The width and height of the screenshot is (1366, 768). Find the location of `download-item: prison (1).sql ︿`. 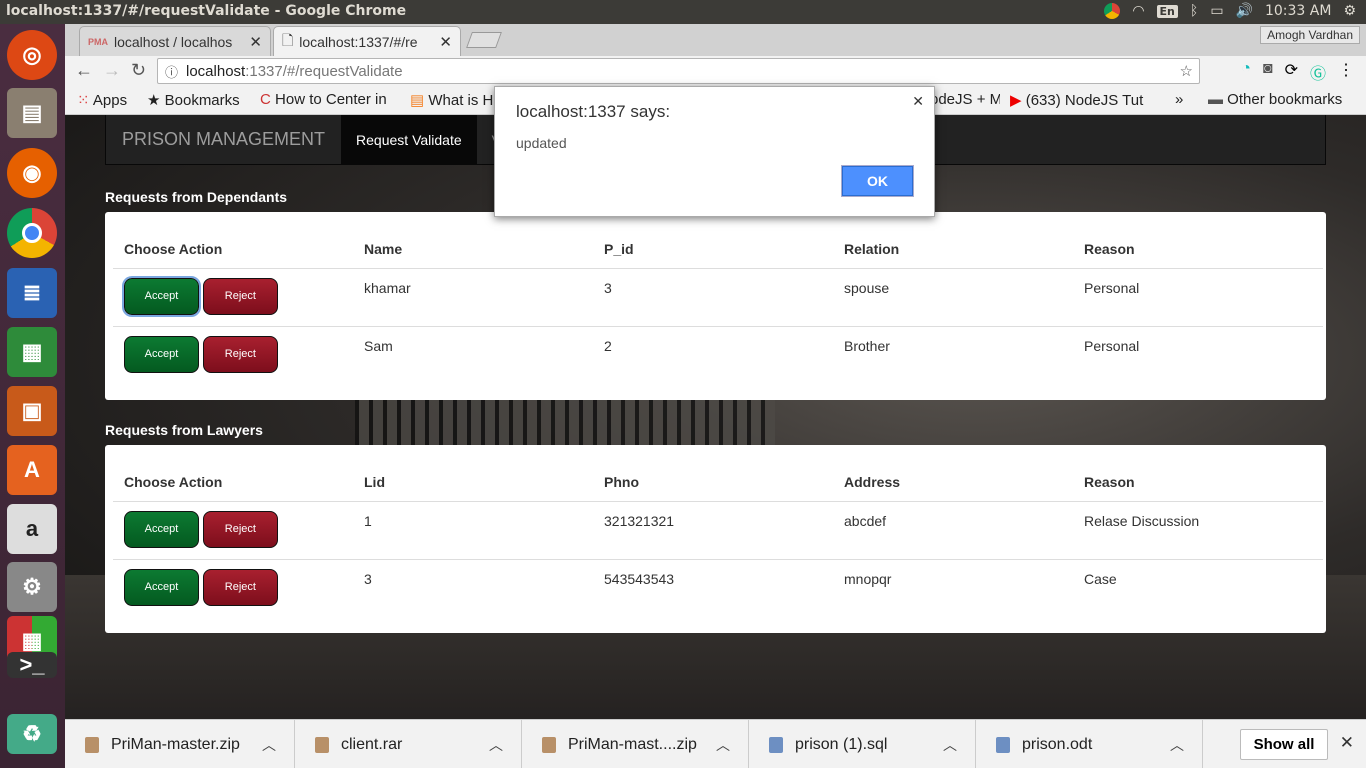

download-item: prison (1).sql ︿ is located at coordinates (862, 744).